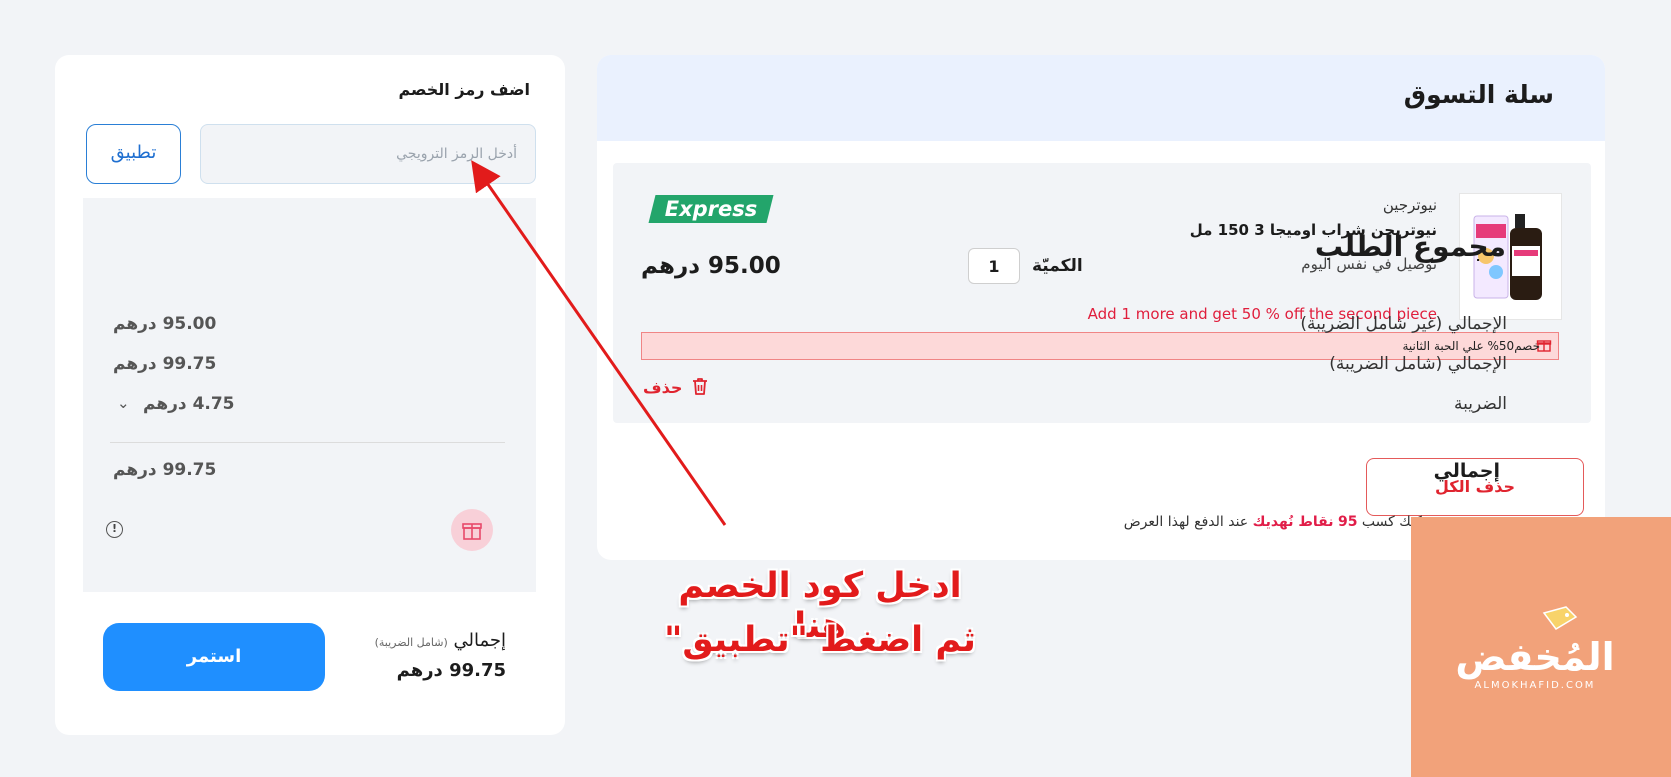 The height and width of the screenshot is (777, 1671). Describe the element at coordinates (1480, 404) in the screenshot. I see `tax-label: الضريبة` at that location.